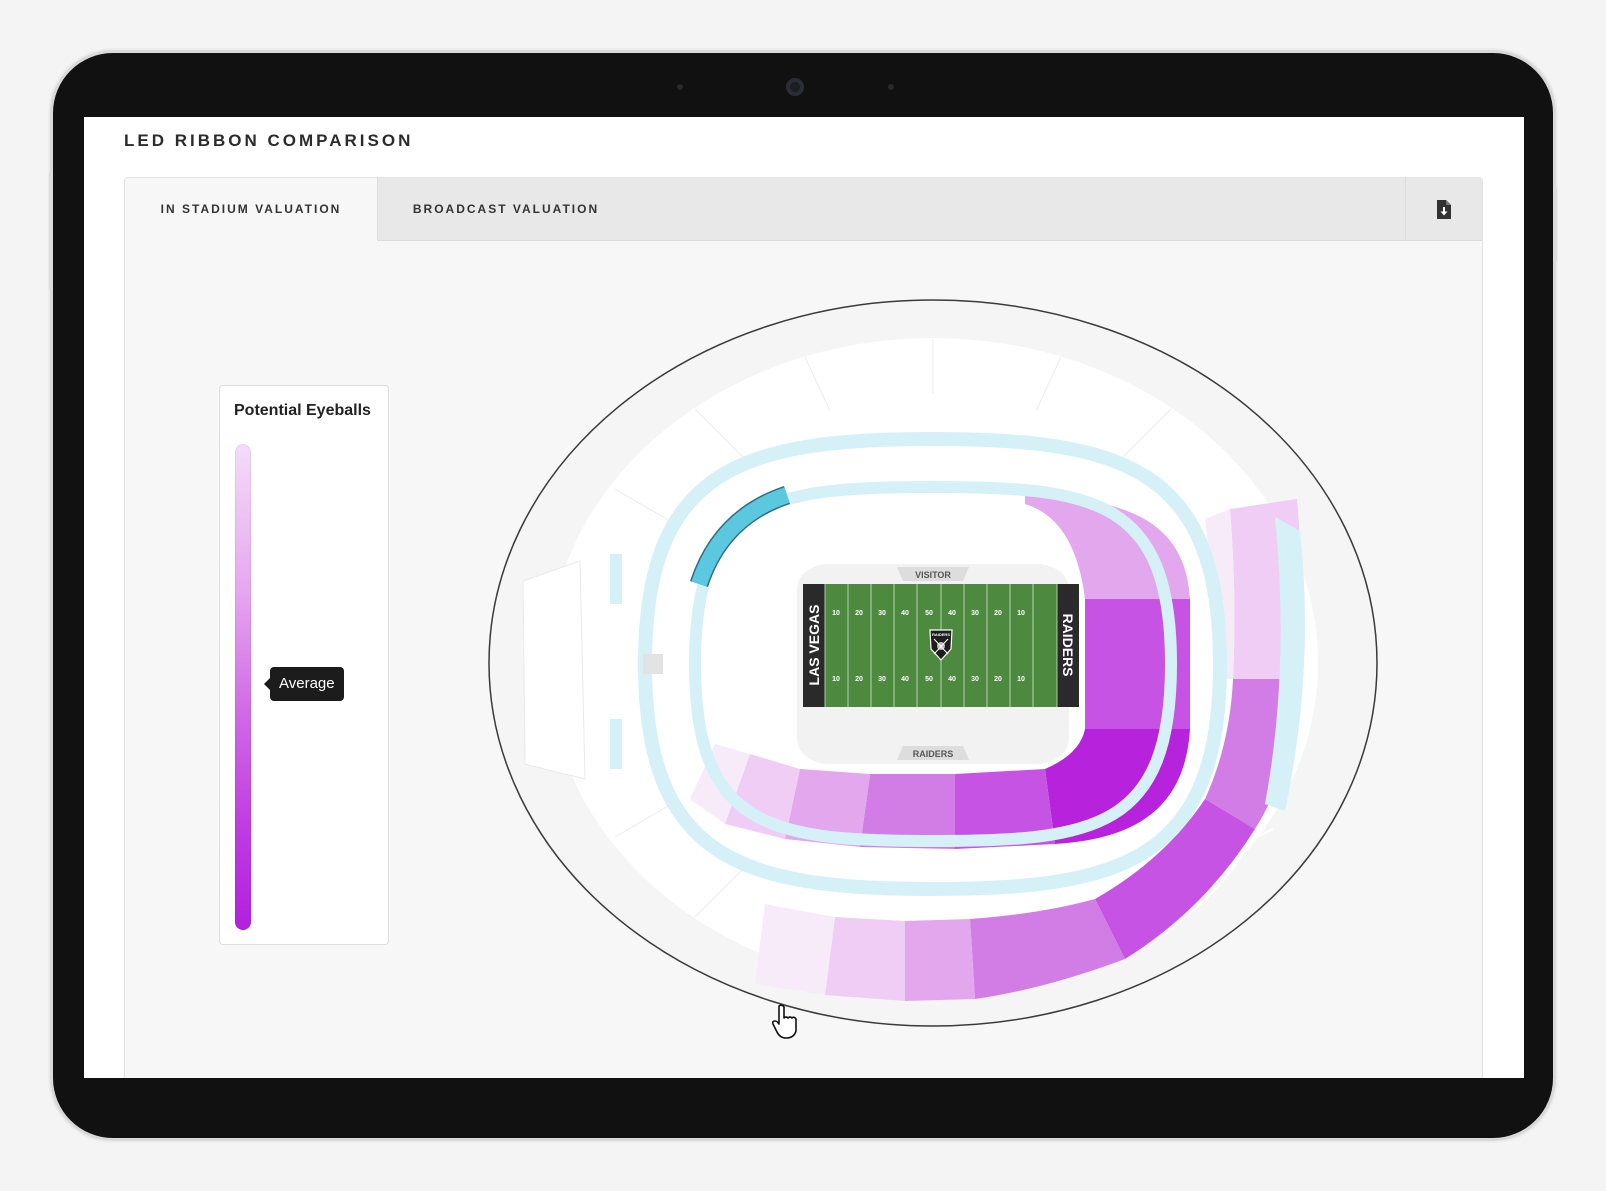 The width and height of the screenshot is (1606, 1191). Describe the element at coordinates (784, 1021) in the screenshot. I see `hand-pointer-icon` at that location.